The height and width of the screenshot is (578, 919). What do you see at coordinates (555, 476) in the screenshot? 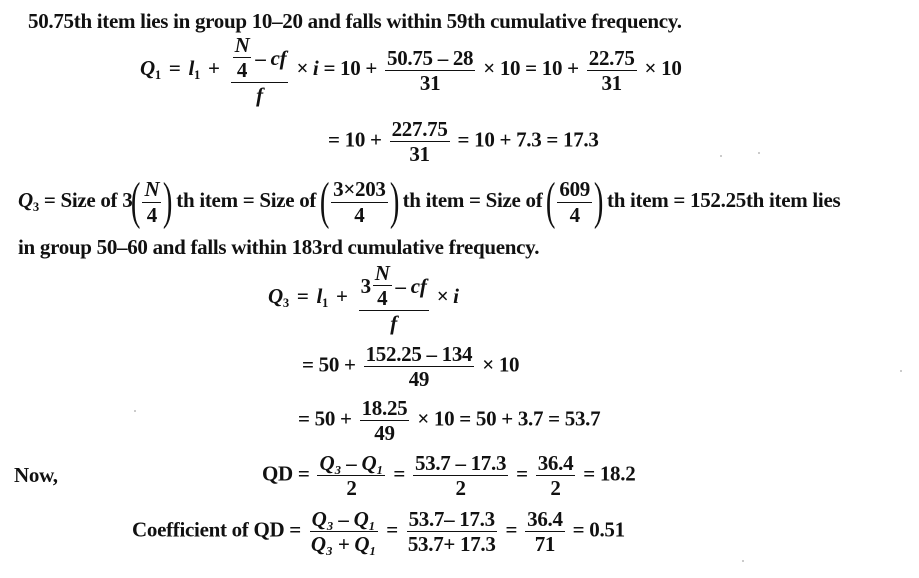
I see `qd-fraction-3: 36.4 2` at bounding box center [555, 476].